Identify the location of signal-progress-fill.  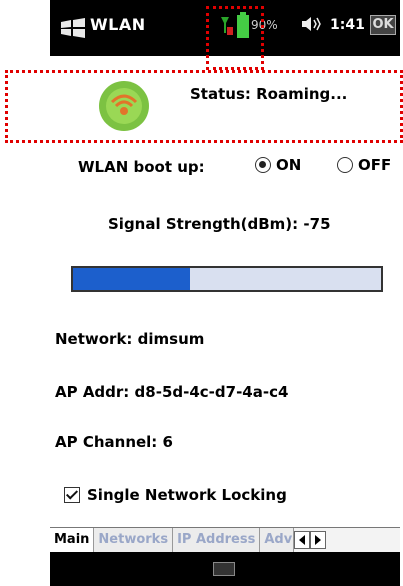
(132, 279).